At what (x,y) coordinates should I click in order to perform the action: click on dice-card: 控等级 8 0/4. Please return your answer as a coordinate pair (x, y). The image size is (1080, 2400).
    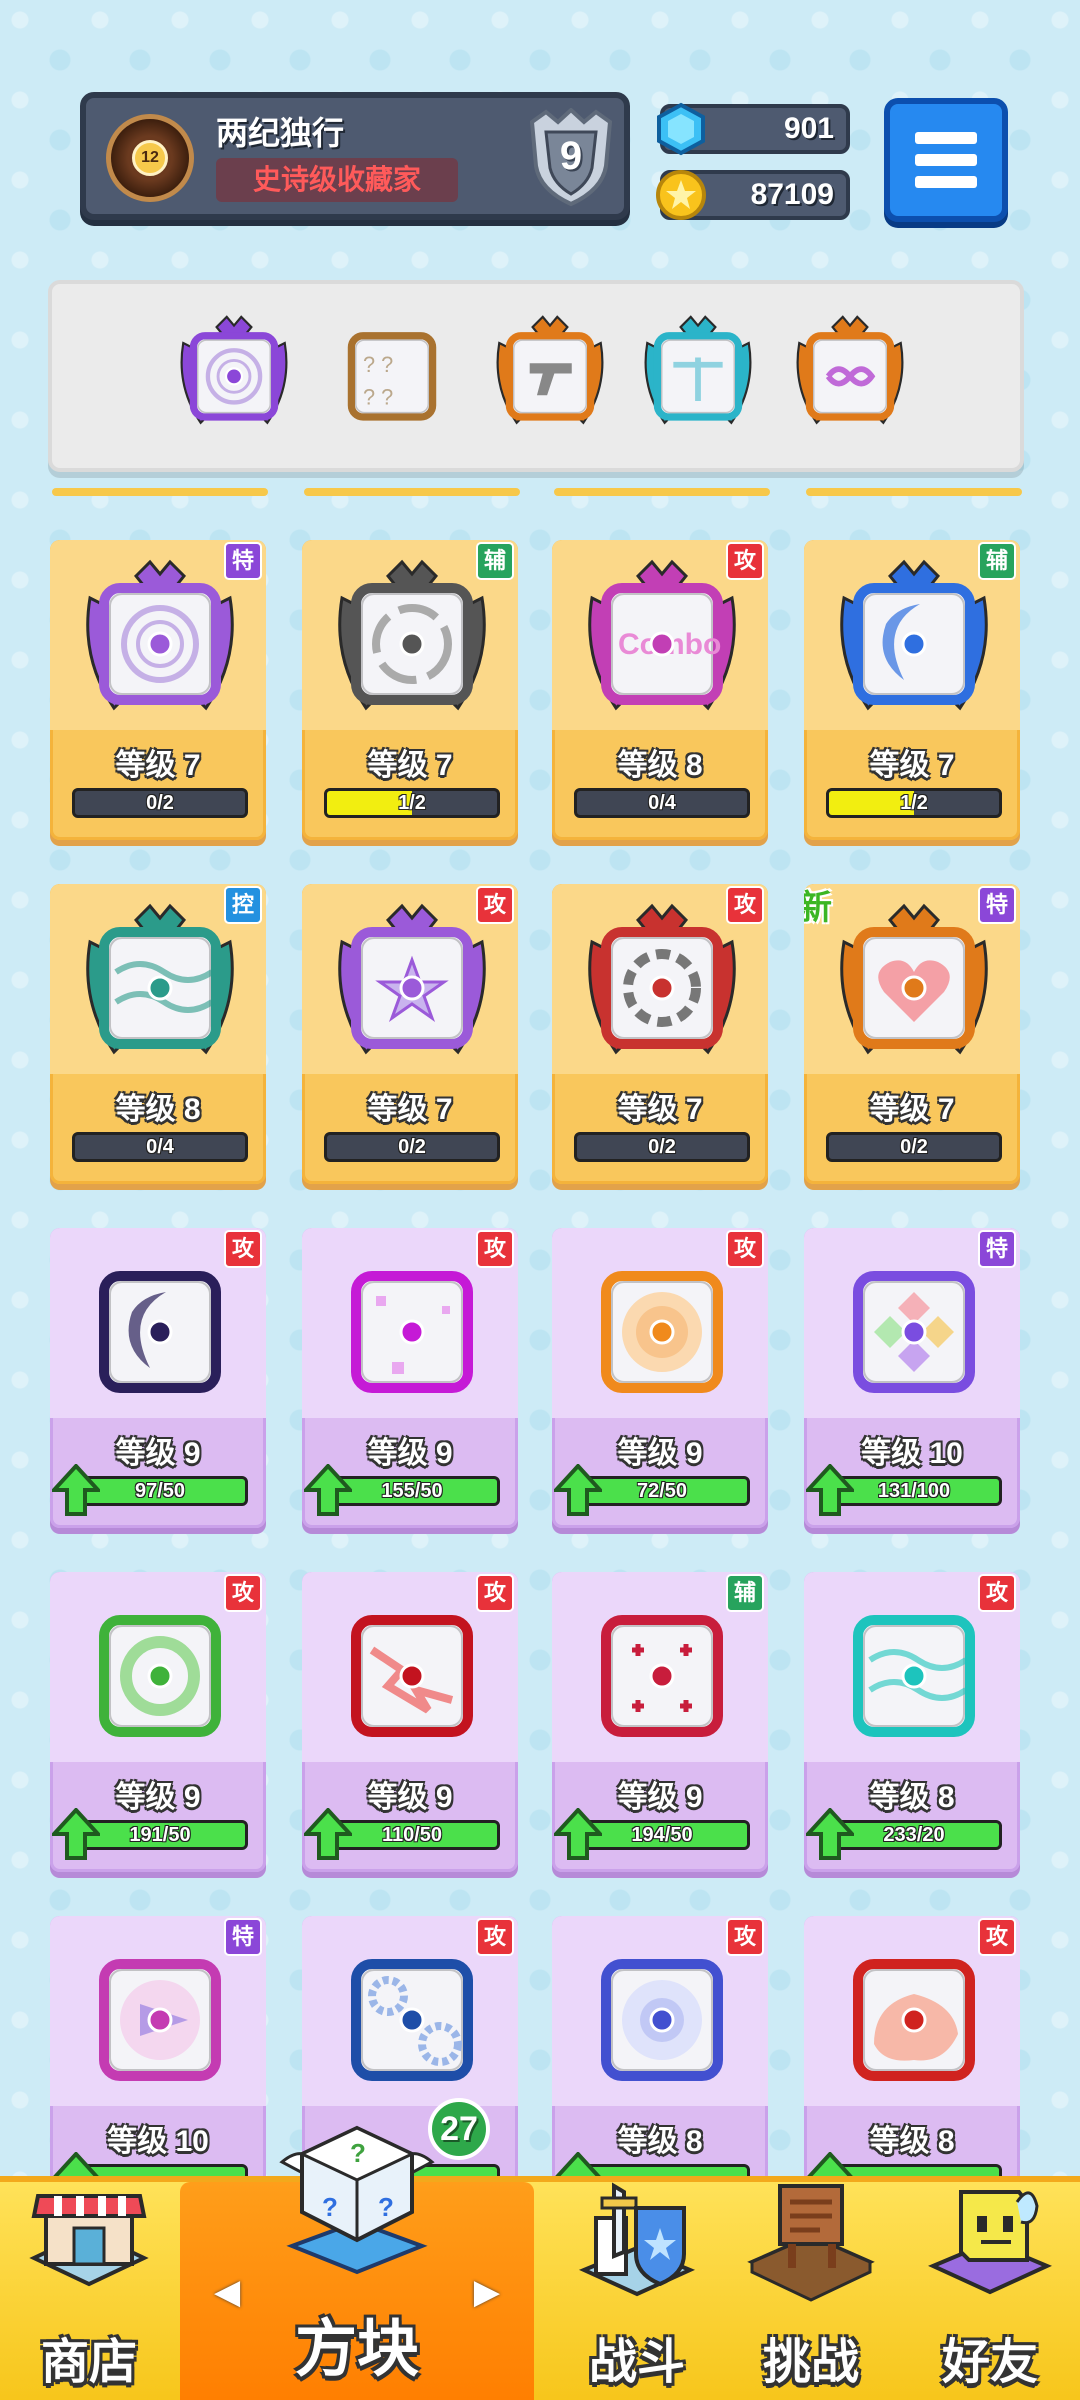
    Looking at the image, I should click on (158, 1034).